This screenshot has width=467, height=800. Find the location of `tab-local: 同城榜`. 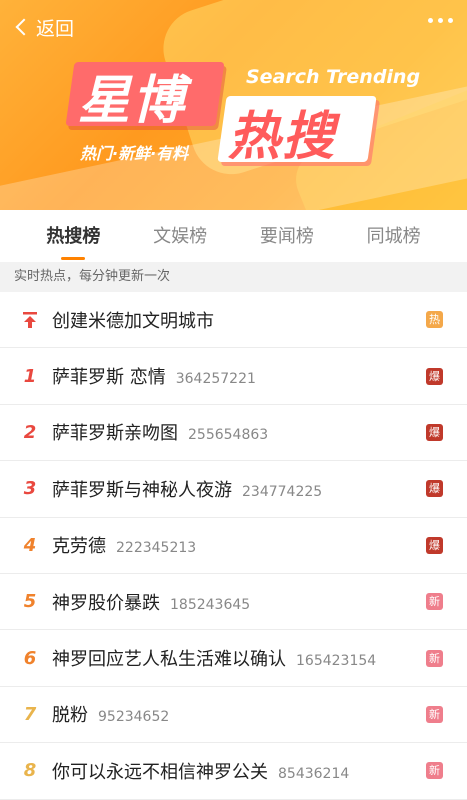

tab-local: 同城榜 is located at coordinates (394, 235).